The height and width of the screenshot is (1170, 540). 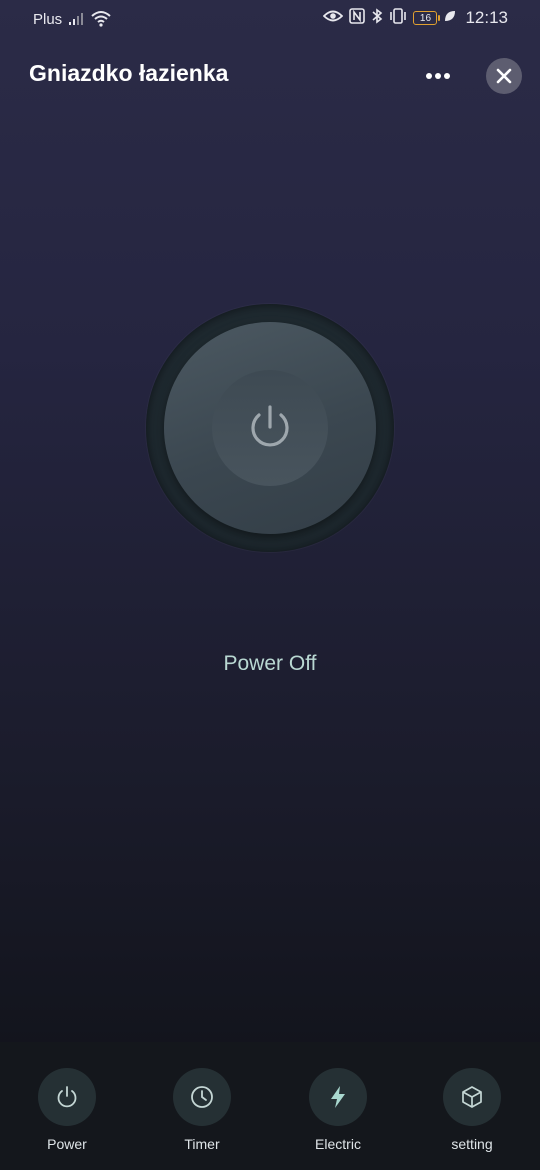 What do you see at coordinates (338, 1144) in the screenshot?
I see `nav-label-electric: Electric` at bounding box center [338, 1144].